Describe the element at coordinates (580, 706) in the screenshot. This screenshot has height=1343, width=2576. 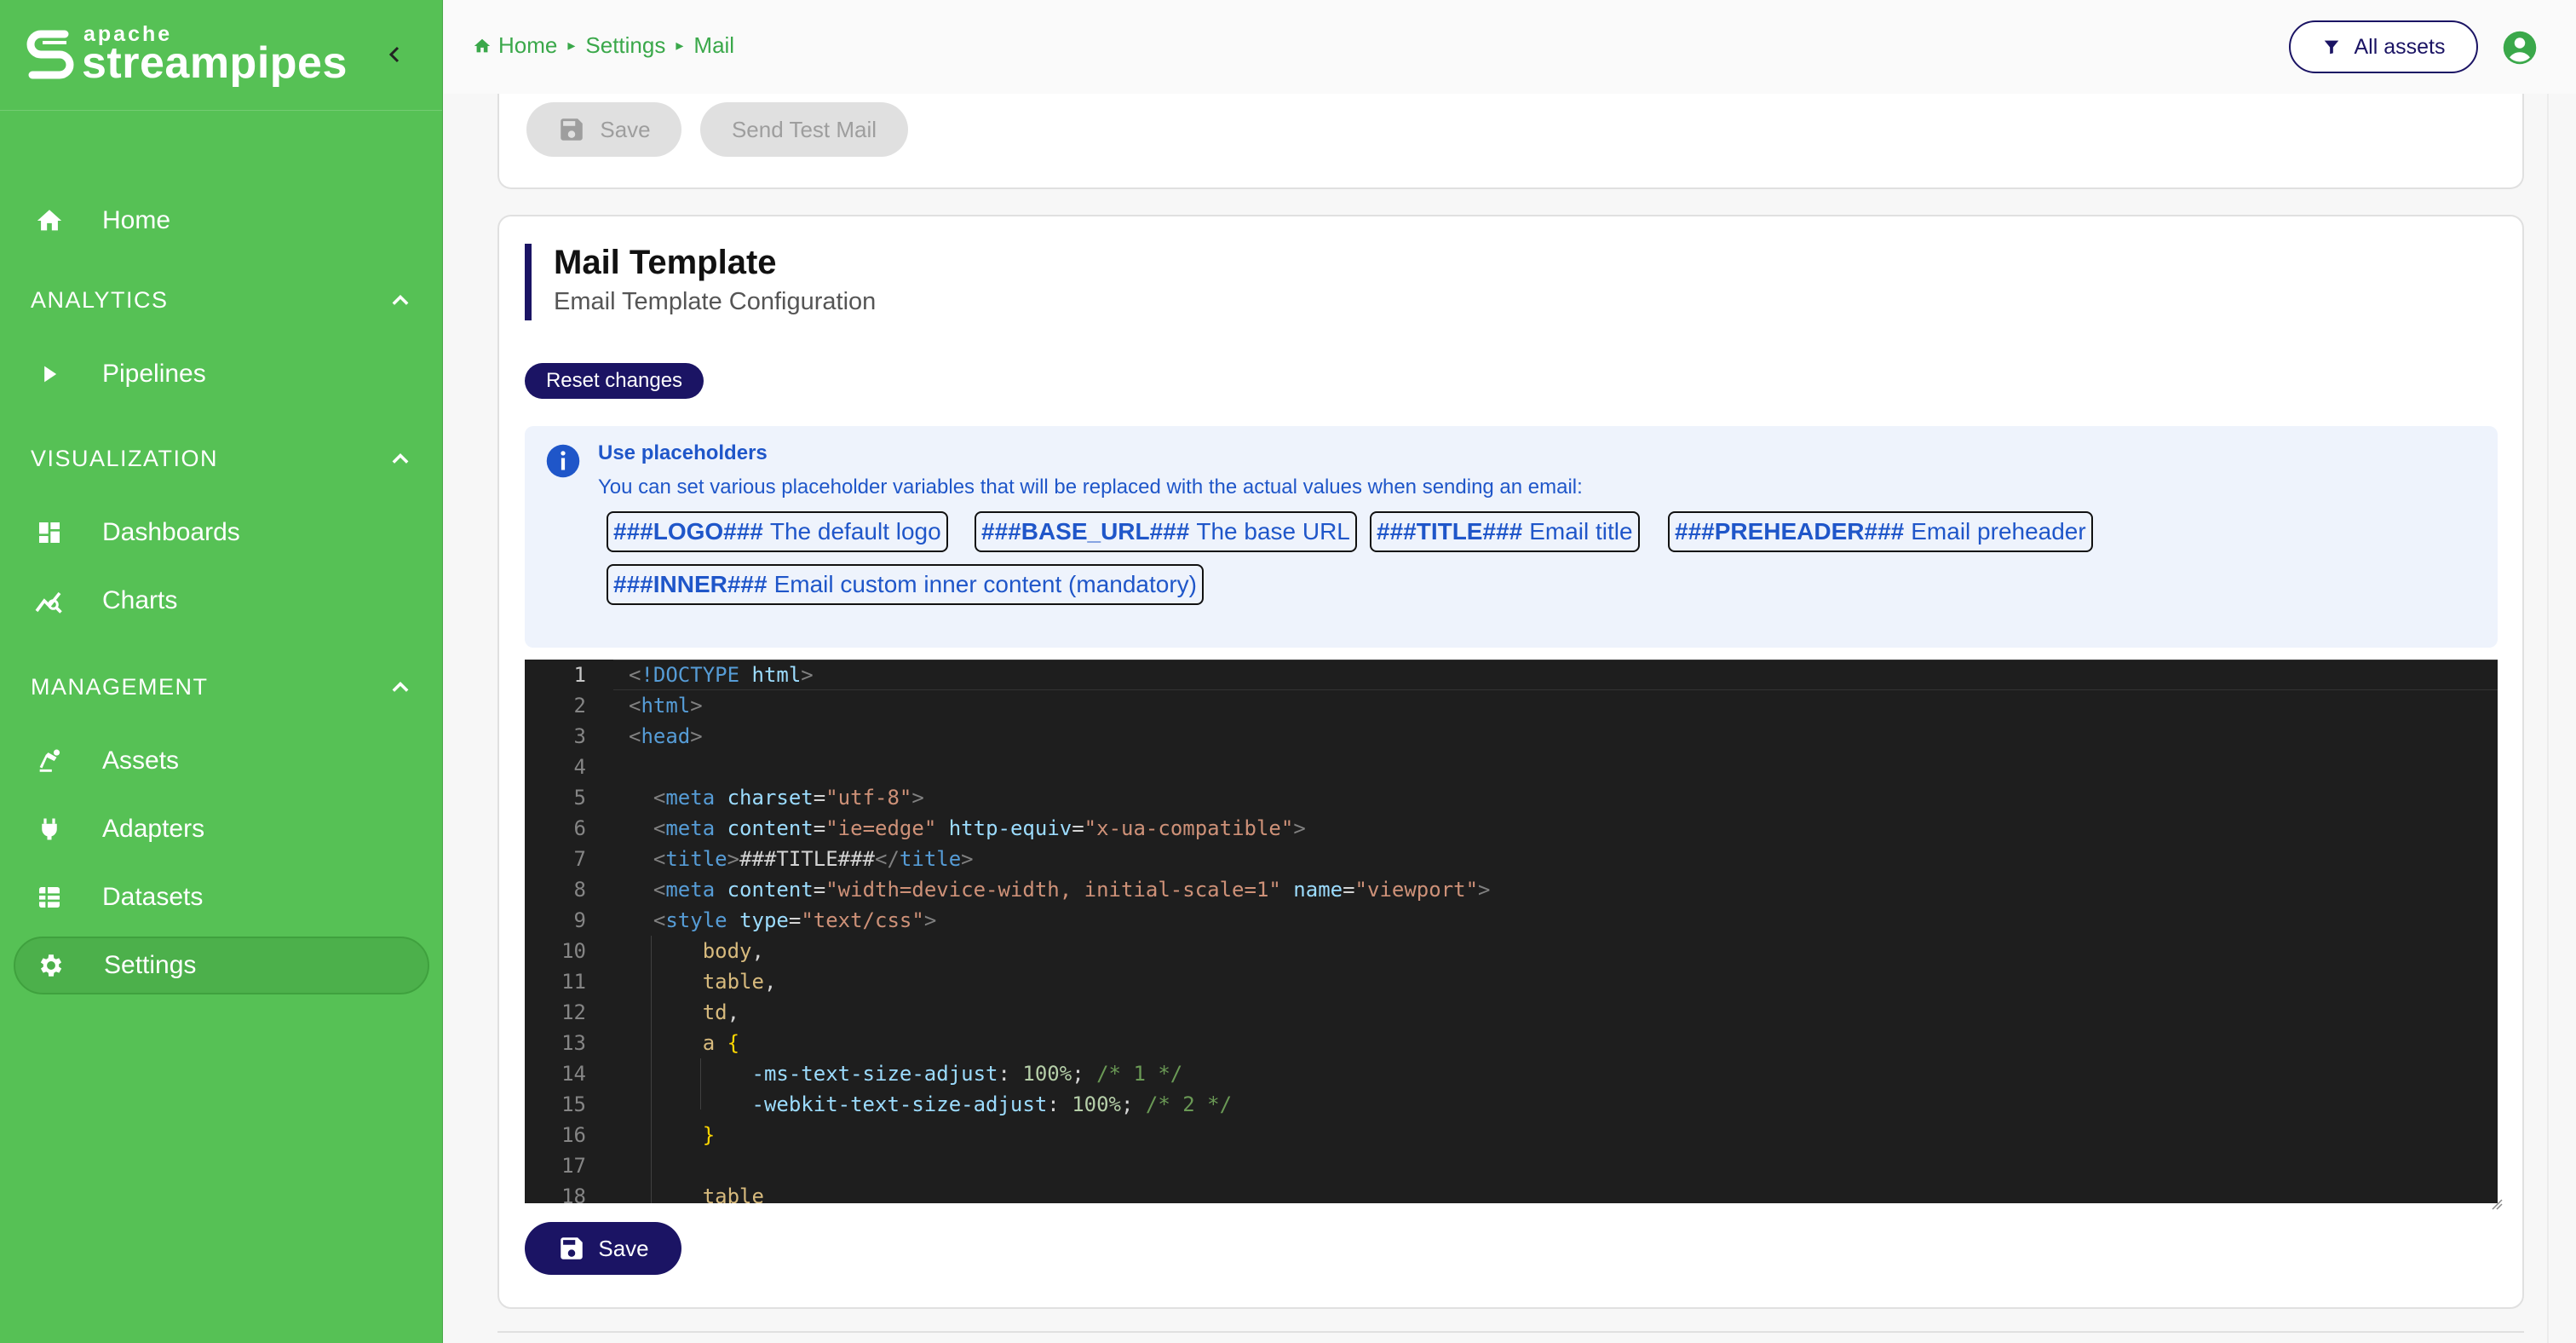
I see `line-number: 2` at that location.